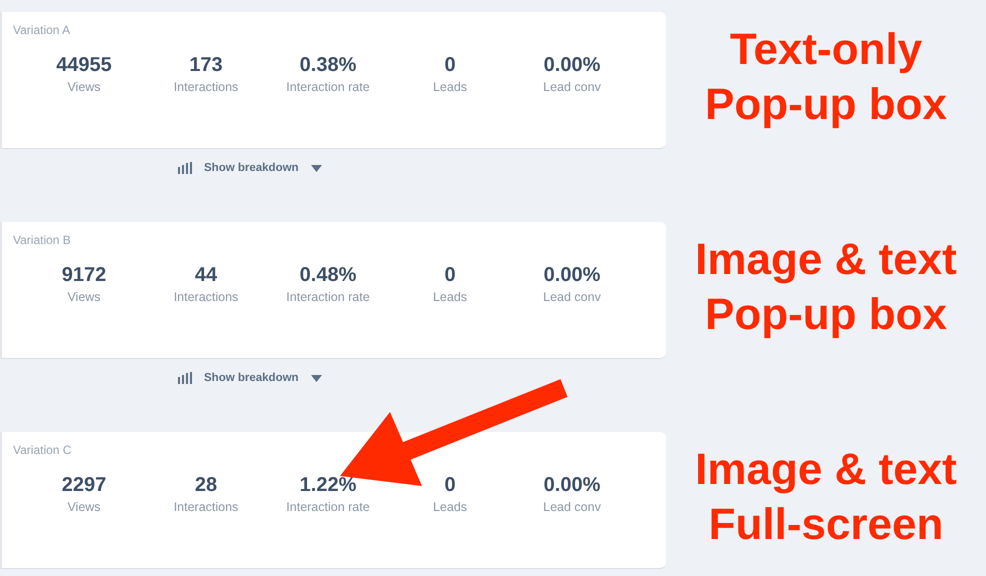 Image resolution: width=986 pixels, height=576 pixels. Describe the element at coordinates (328, 485) in the screenshot. I see `metric-value: 1.22%` at that location.